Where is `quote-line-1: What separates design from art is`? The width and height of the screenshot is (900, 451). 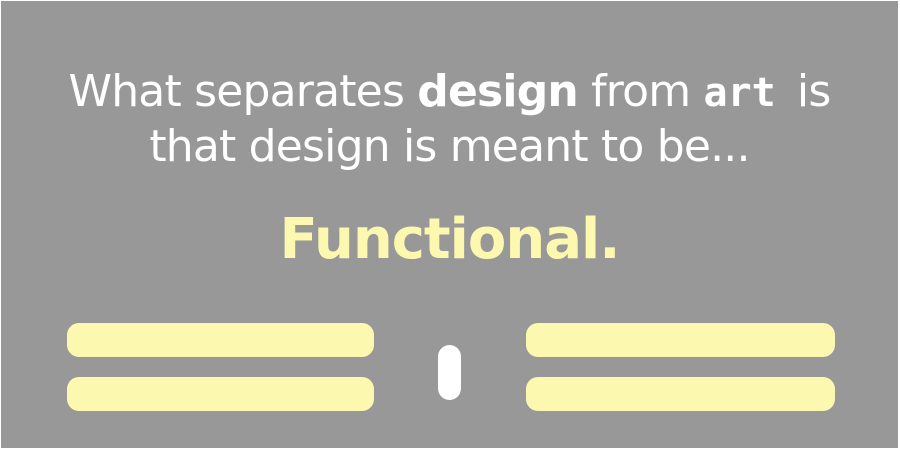
quote-line-1: What separates design from art is is located at coordinates (449, 92).